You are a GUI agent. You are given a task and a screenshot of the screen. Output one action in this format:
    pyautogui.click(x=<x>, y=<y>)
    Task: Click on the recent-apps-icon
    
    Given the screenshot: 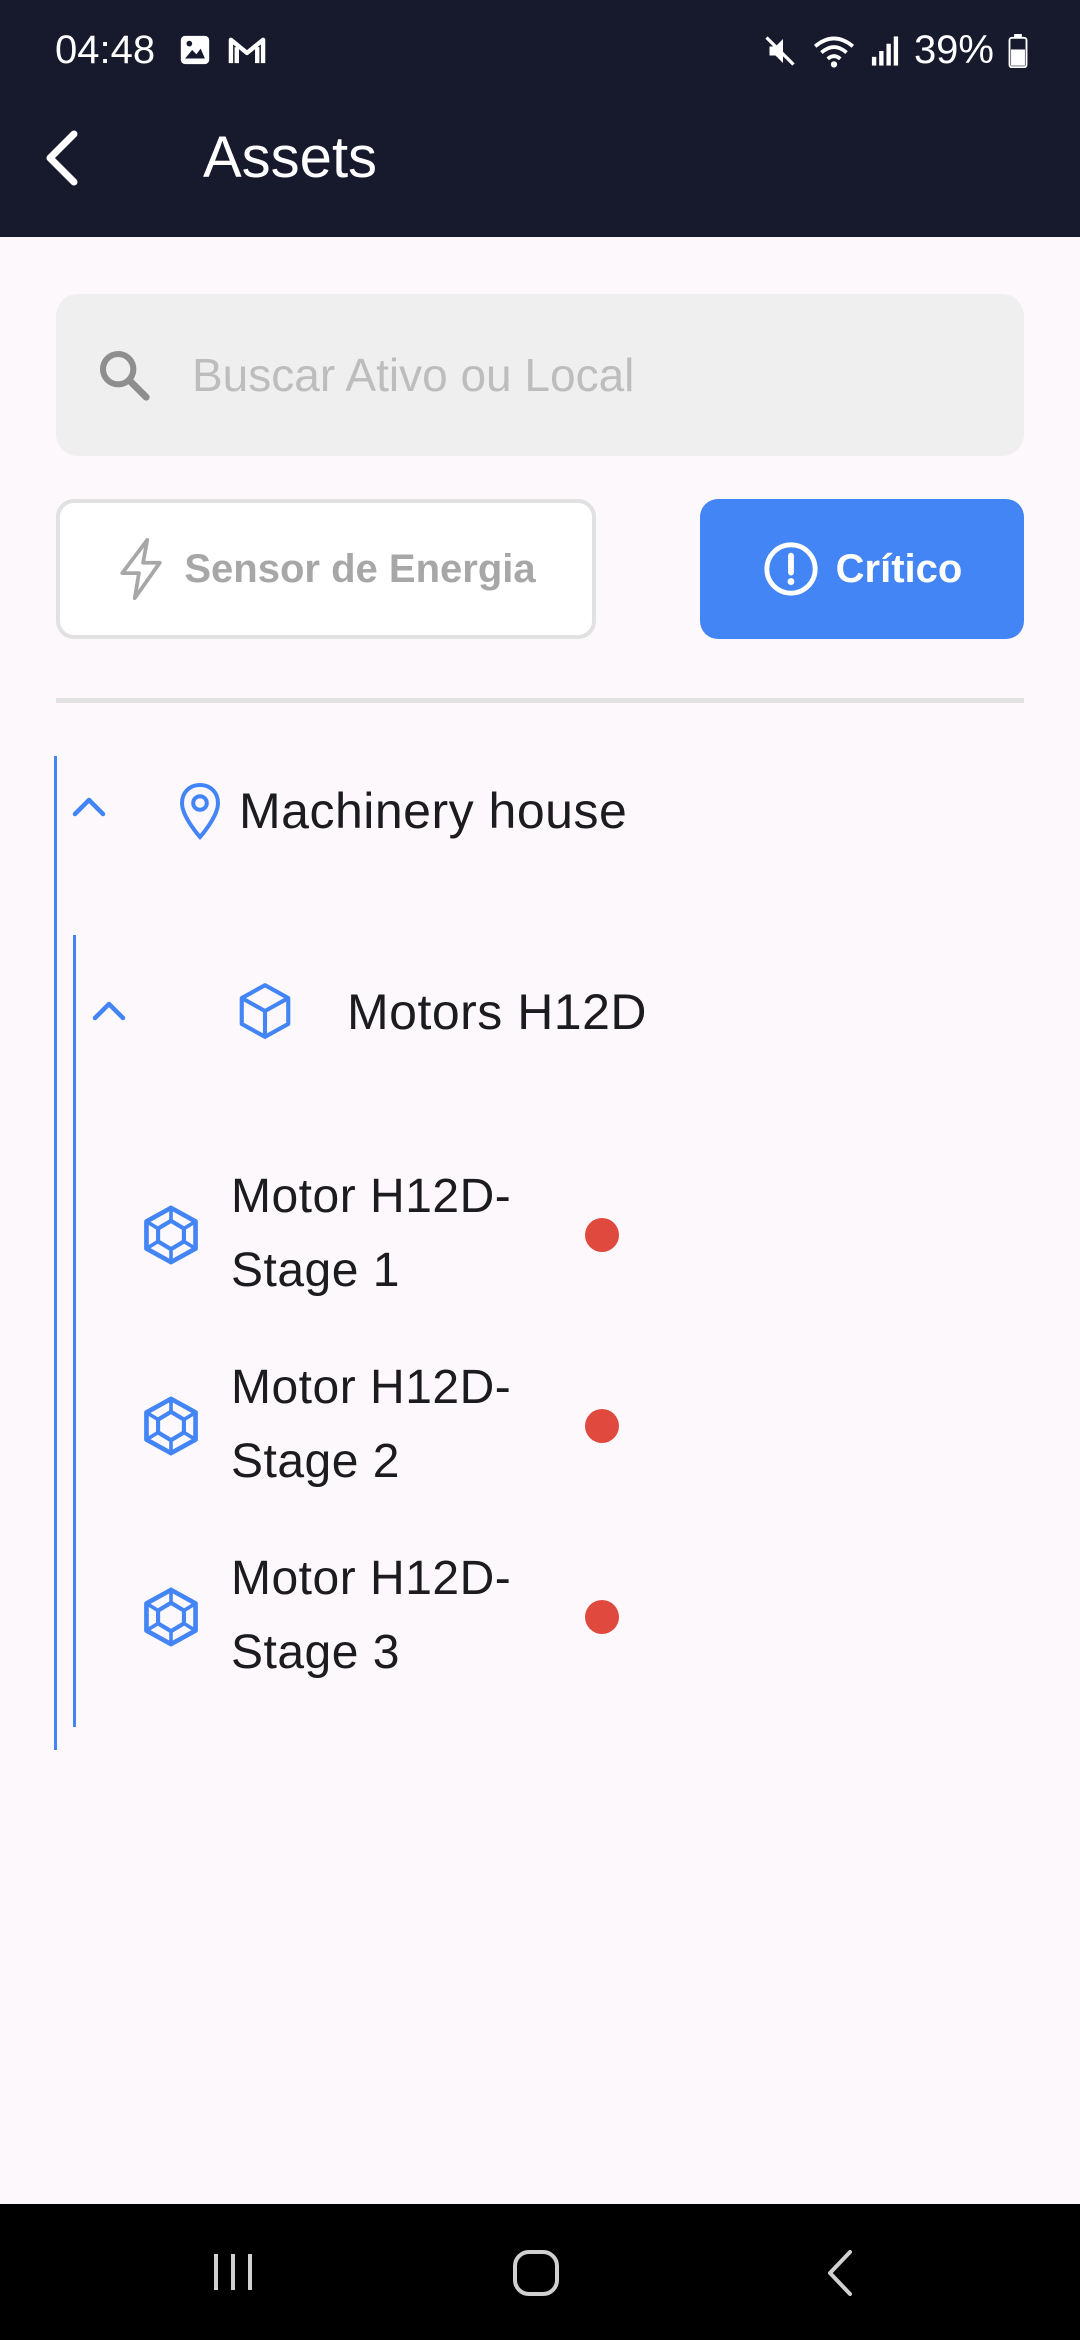 What is the action you would take?
    pyautogui.click(x=233, y=2272)
    